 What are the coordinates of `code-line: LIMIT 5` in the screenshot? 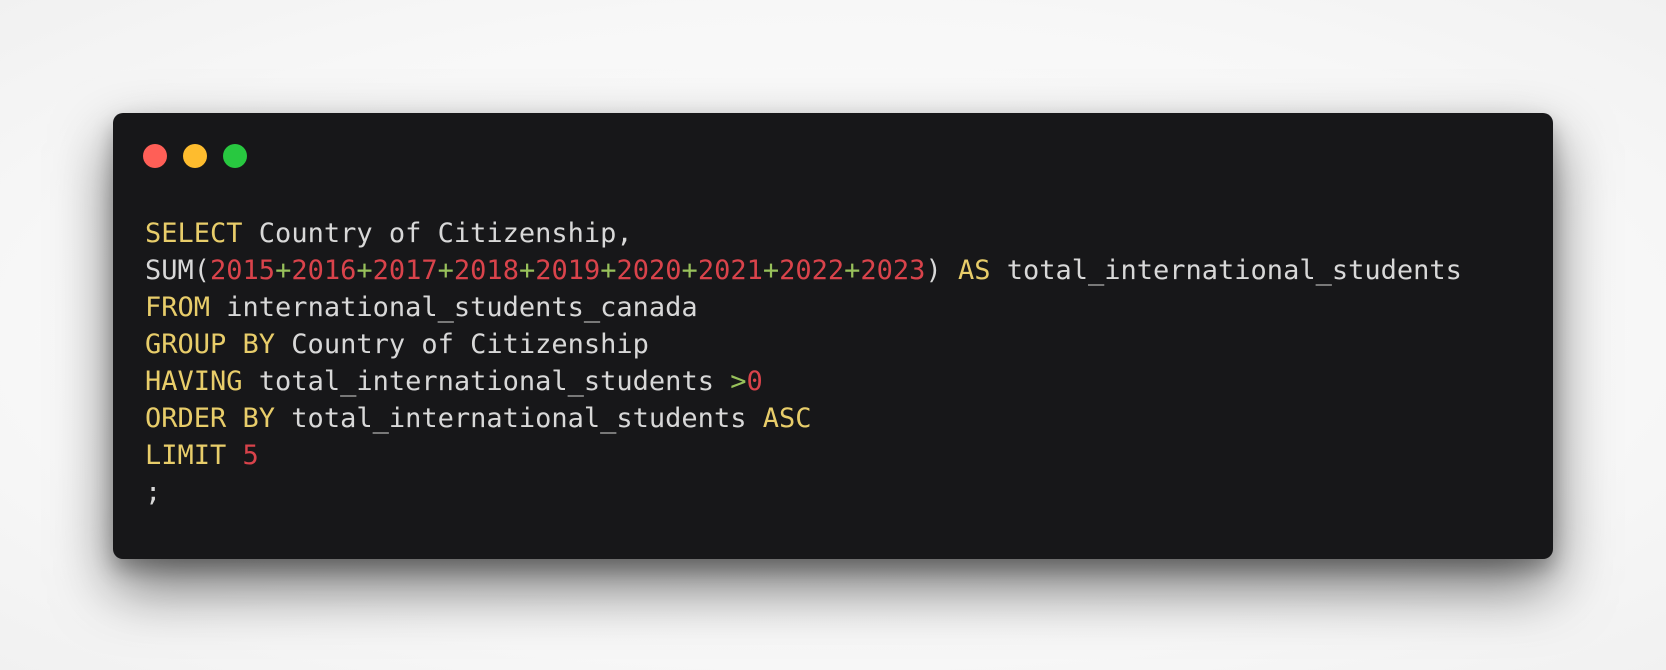 It's located at (803, 455).